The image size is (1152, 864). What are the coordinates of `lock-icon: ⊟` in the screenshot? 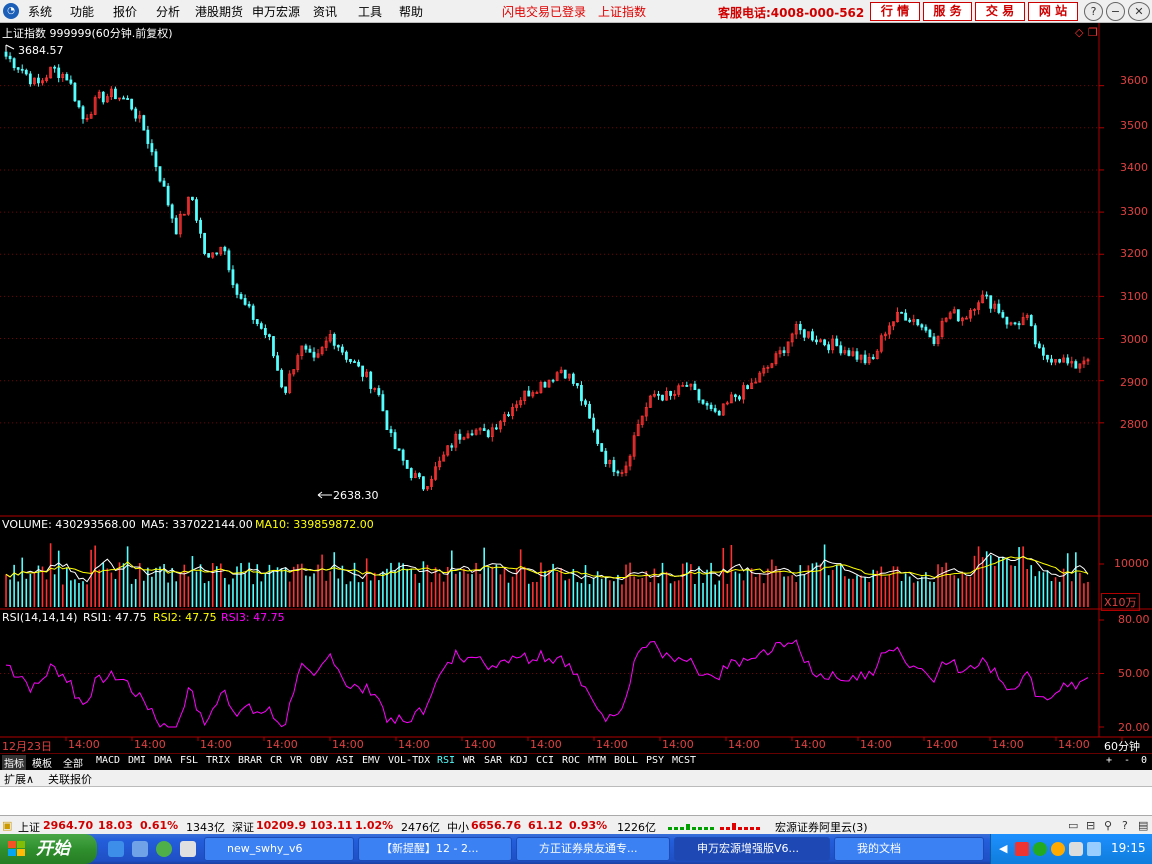 It's located at (1090, 825).